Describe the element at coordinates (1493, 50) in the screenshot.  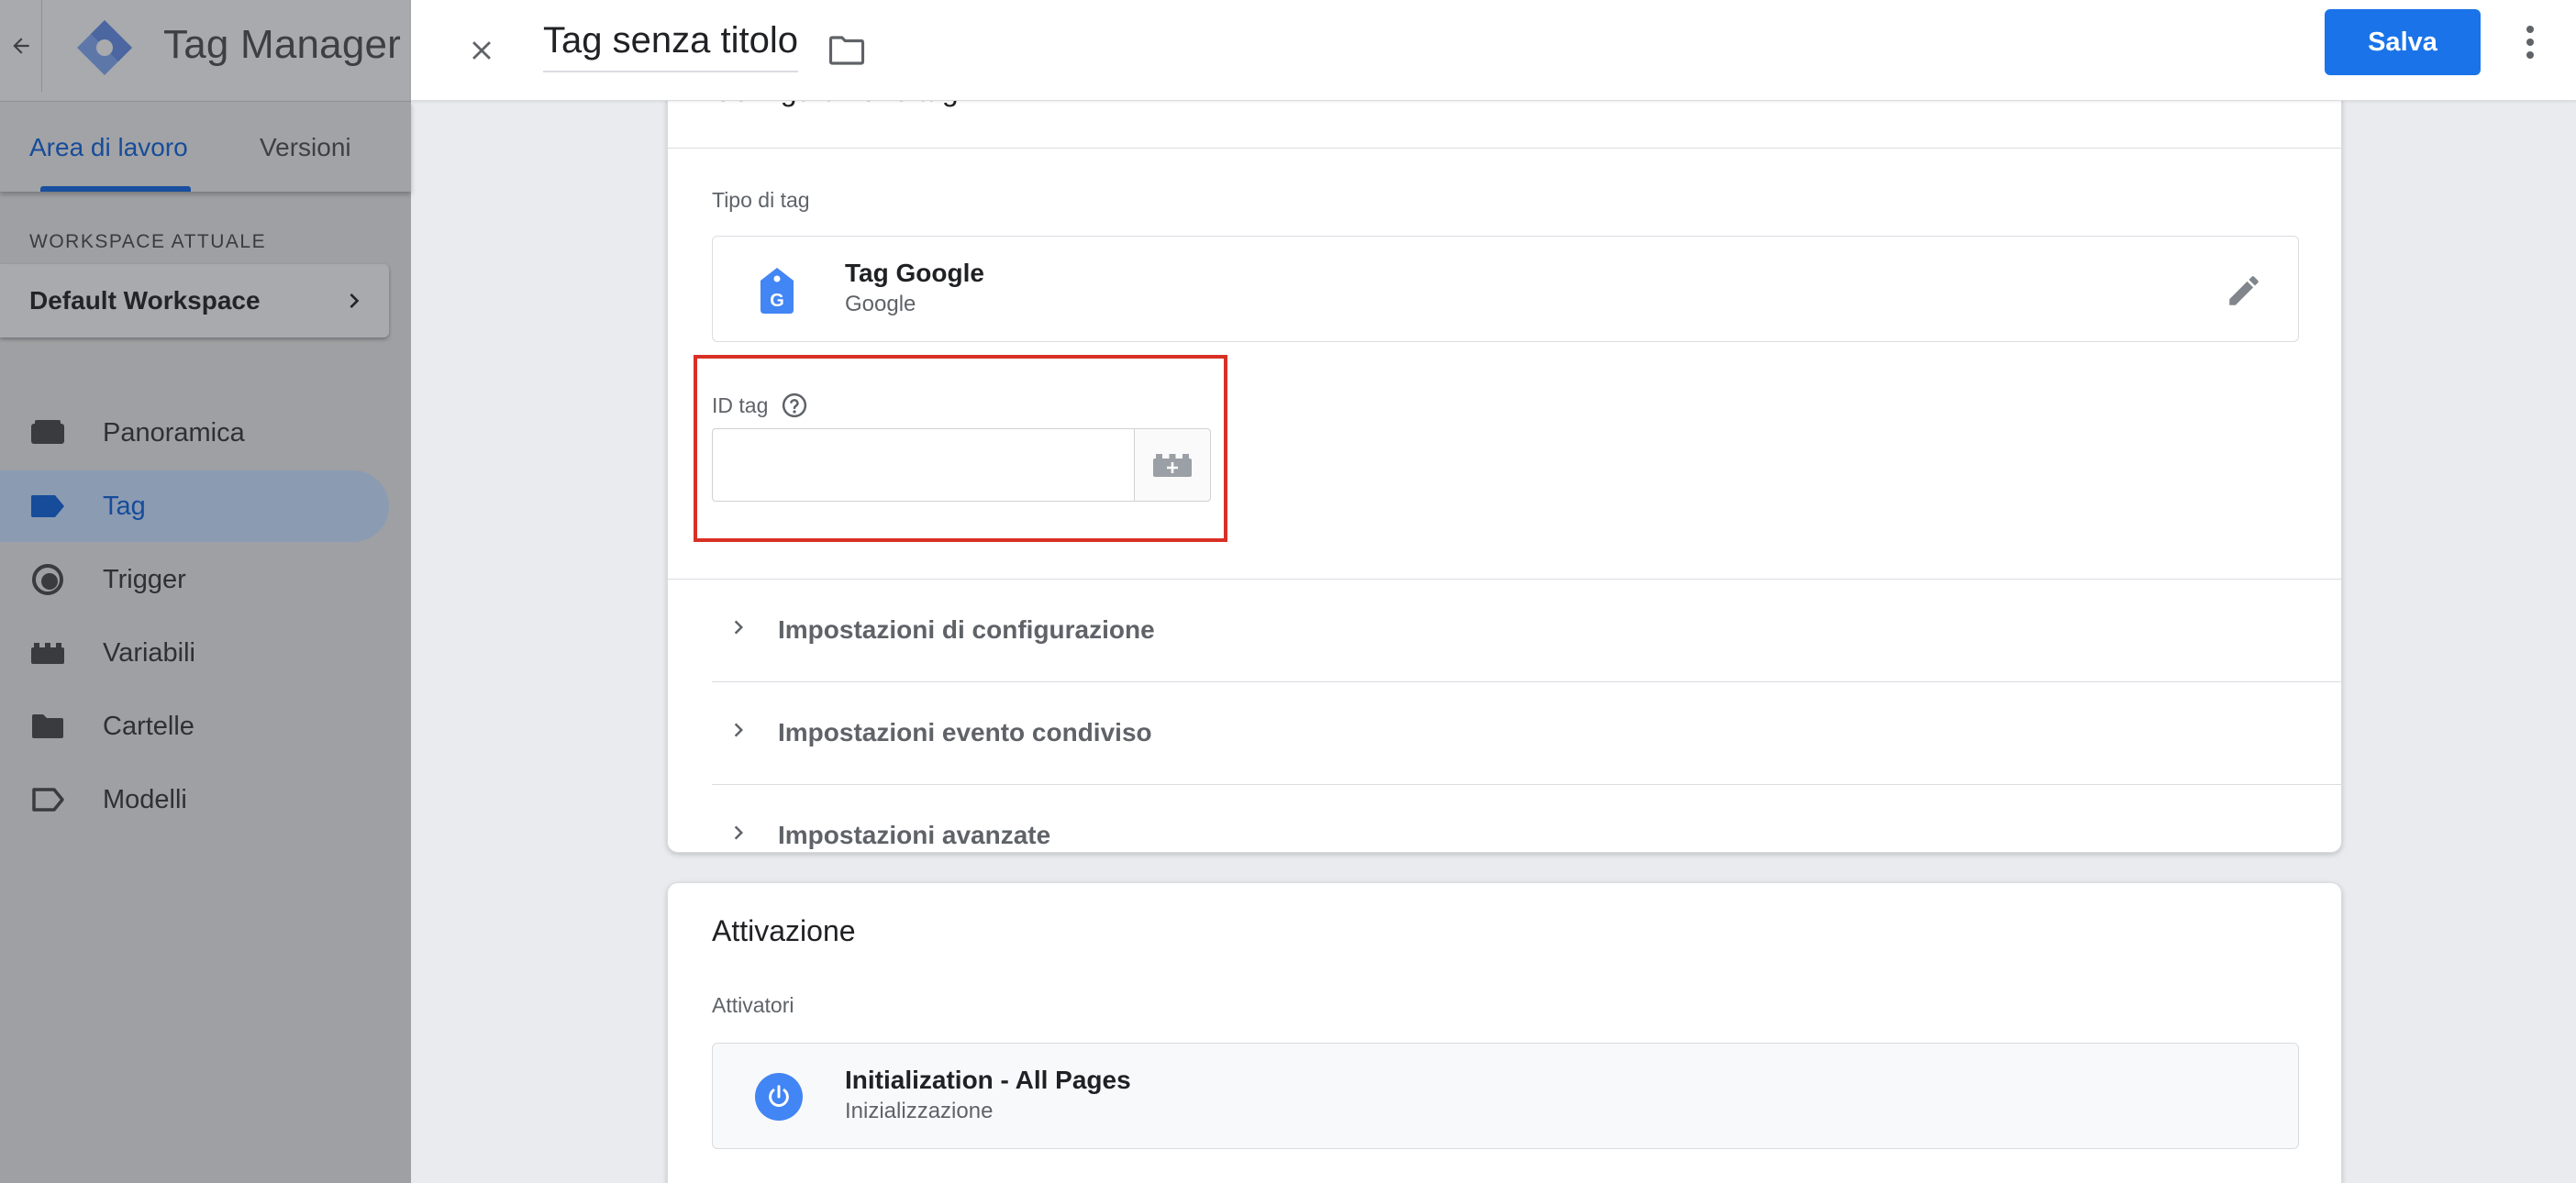
I see `tag-editor-header: Tag senza titolo Salva` at that location.